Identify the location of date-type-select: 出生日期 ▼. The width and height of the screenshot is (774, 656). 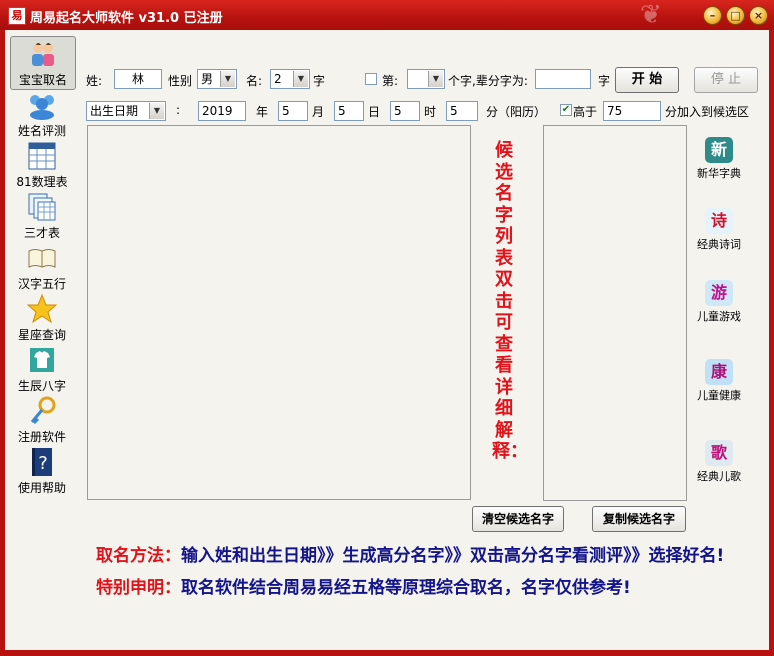
(126, 111).